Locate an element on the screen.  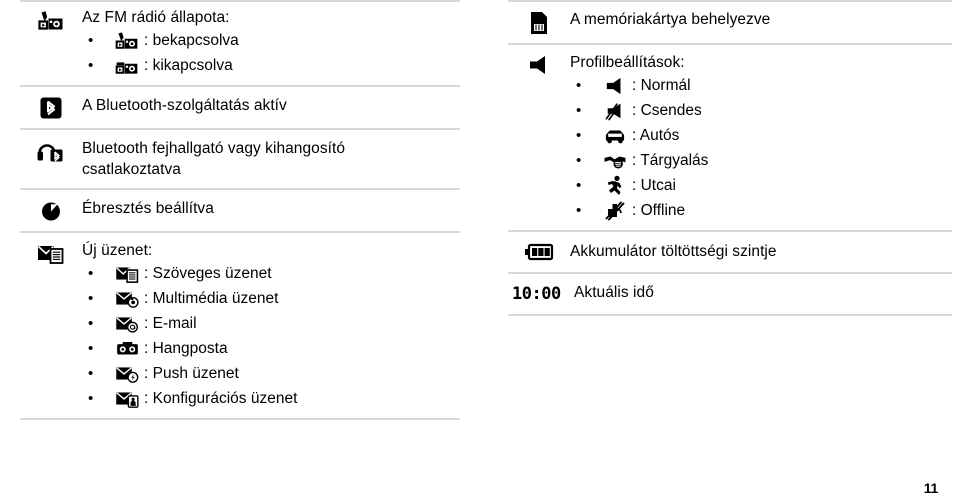
list-item-label: : Tárgyalás is located at coordinates (670, 160).